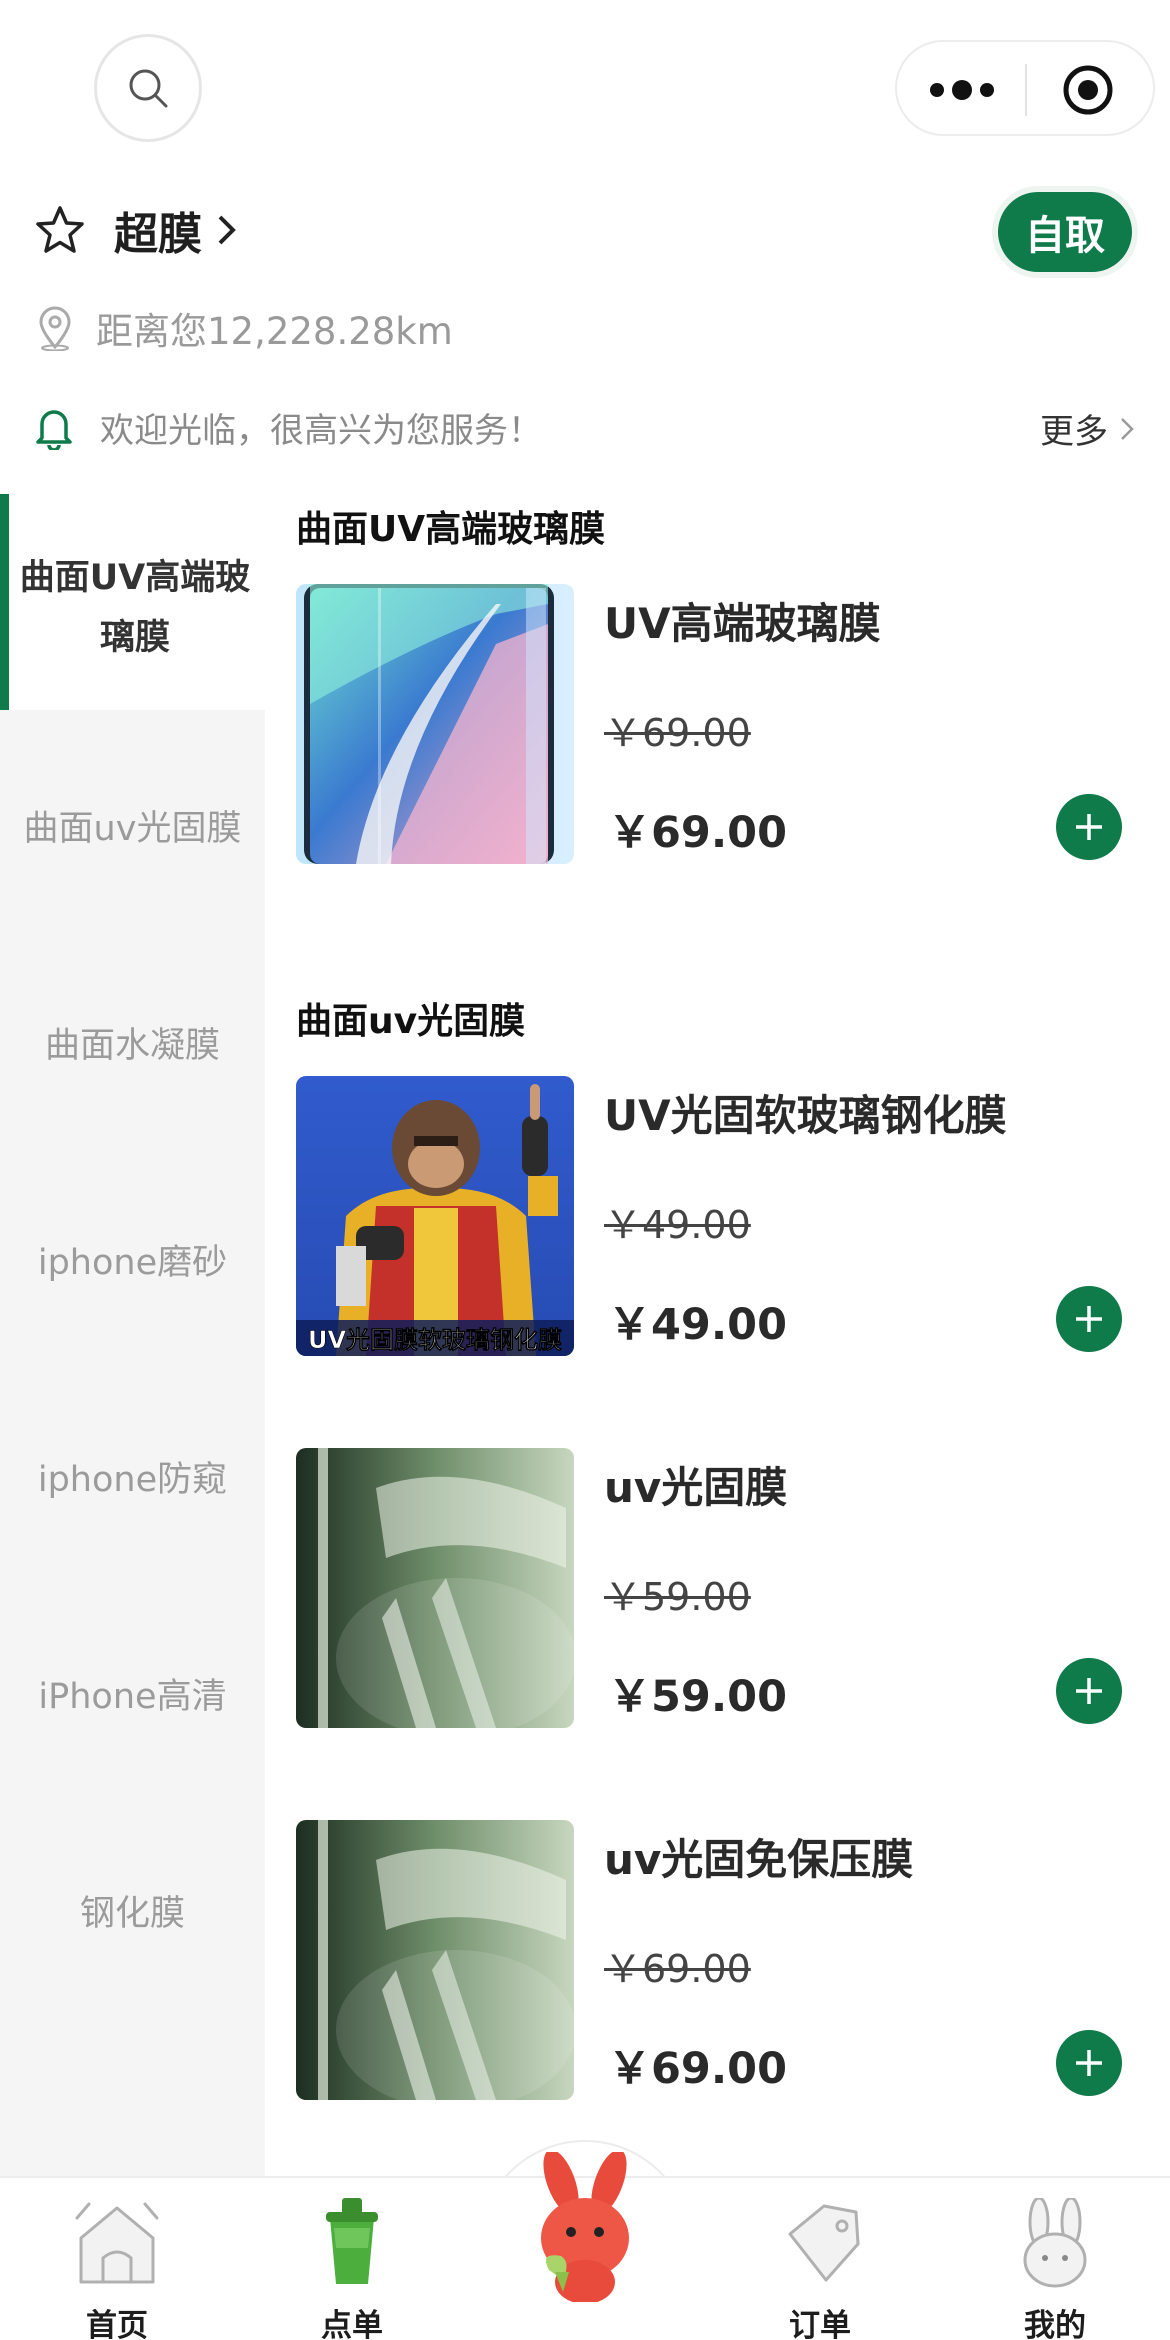 This screenshot has height=2340, width=1170. I want to click on distance-row: 距离您12,228.28km, so click(244, 328).